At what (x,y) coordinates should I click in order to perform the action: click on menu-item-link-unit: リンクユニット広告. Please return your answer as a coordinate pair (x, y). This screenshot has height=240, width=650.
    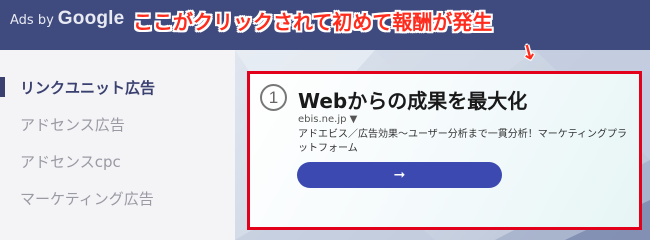
    Looking at the image, I should click on (117, 87).